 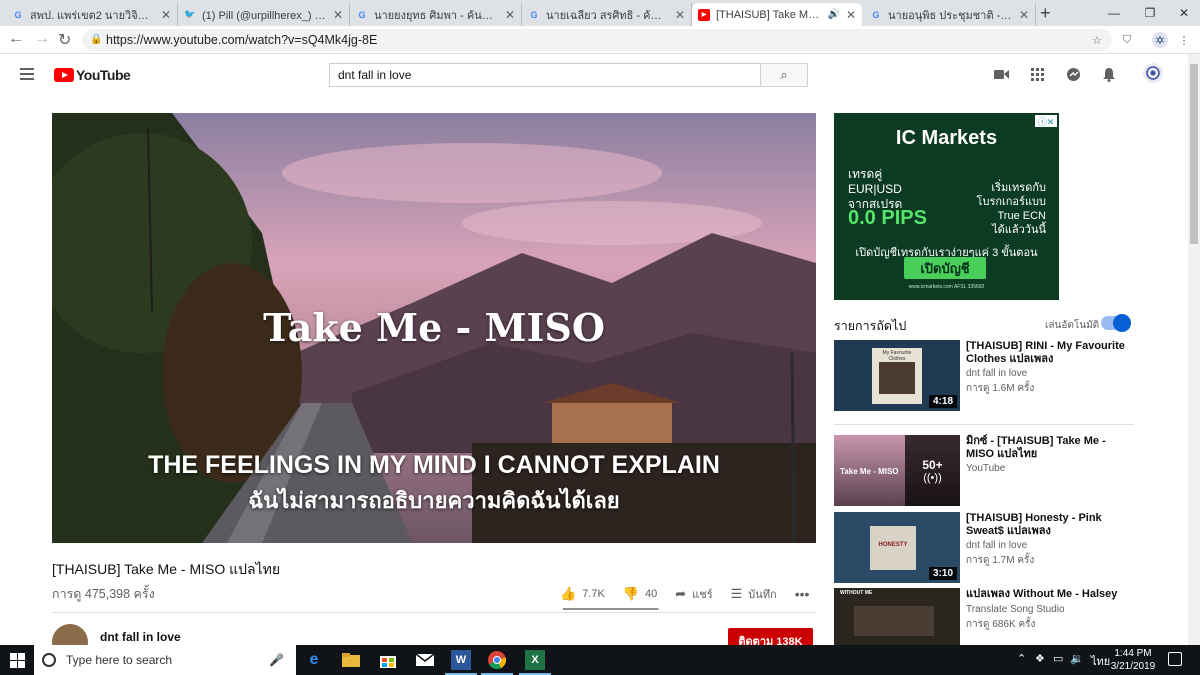 What do you see at coordinates (693, 594) in the screenshot?
I see `share-button: ➦ แชร์` at bounding box center [693, 594].